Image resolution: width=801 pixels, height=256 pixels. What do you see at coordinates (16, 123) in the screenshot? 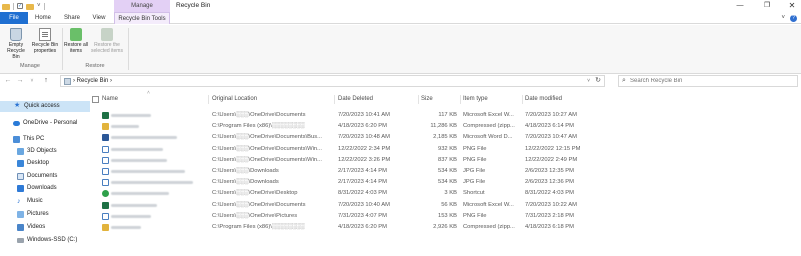
I see `cloud-icon` at bounding box center [16, 123].